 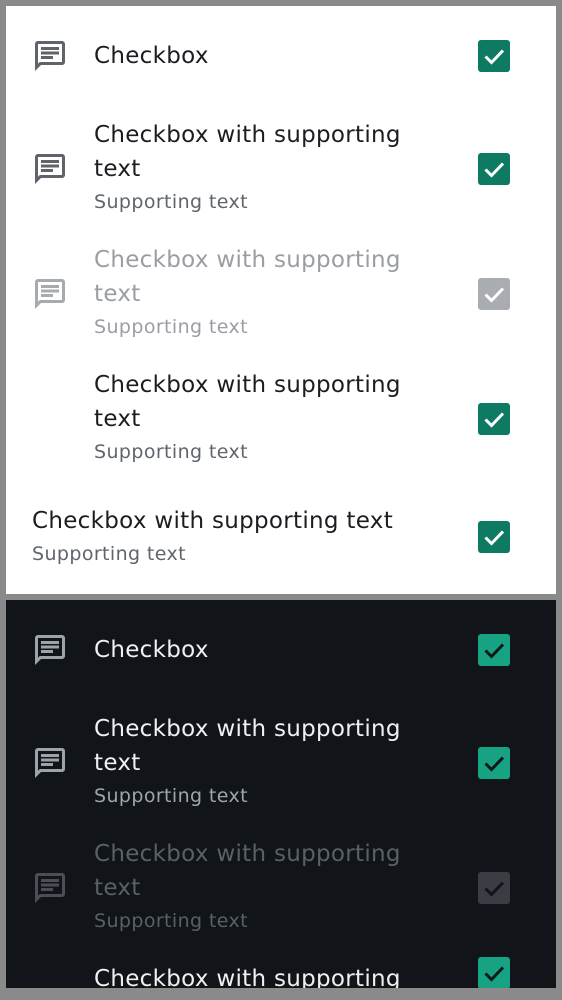 I want to click on list-item-title: Checkbox with supporting, so click(x=247, y=977).